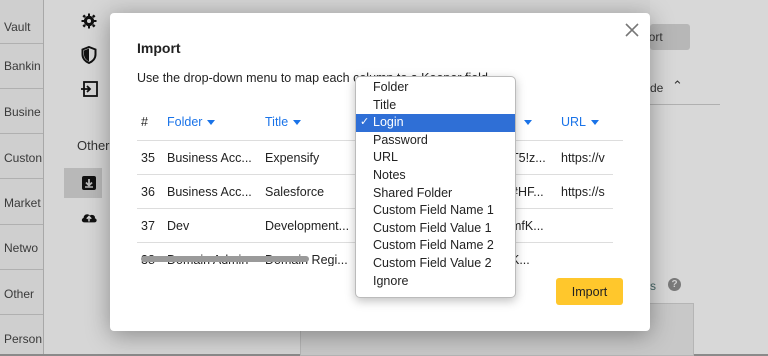  Describe the element at coordinates (89, 21) in the screenshot. I see `gear-icon` at that location.